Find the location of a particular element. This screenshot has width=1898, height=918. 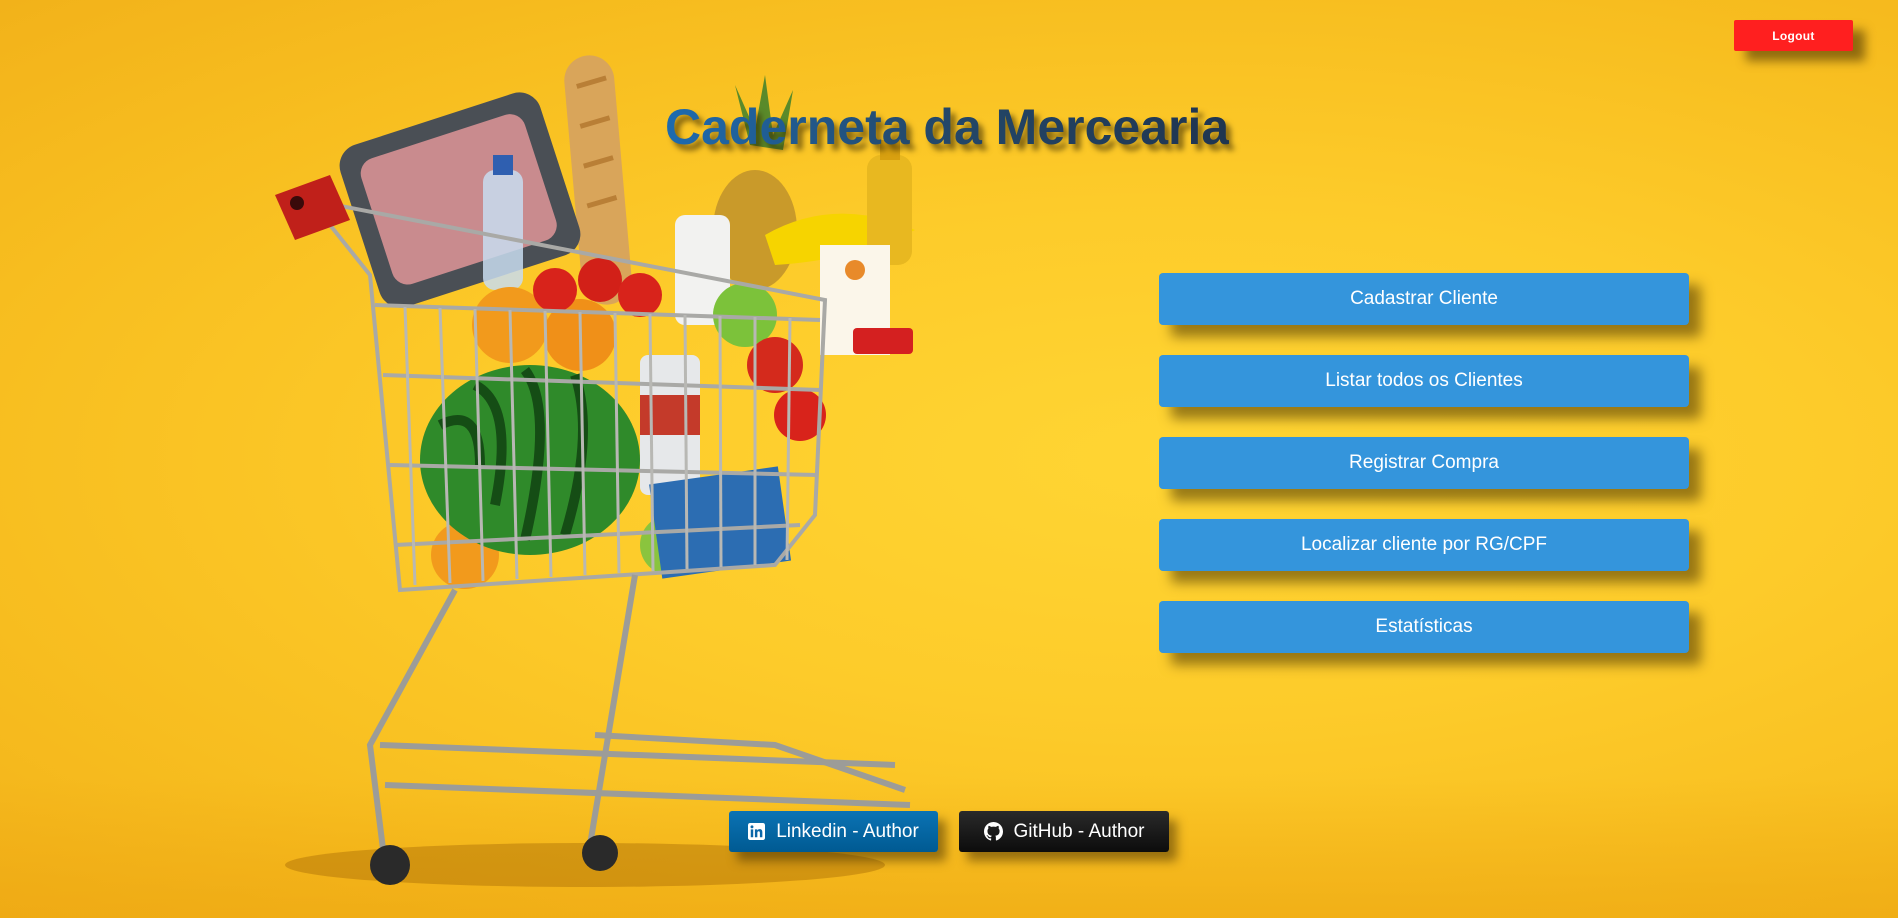

logout-button: Logout is located at coordinates (1793, 35).